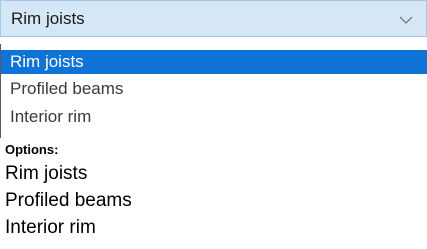  Describe the element at coordinates (67, 88) in the screenshot. I see `dropdown-option-label: Profiled beams` at that location.